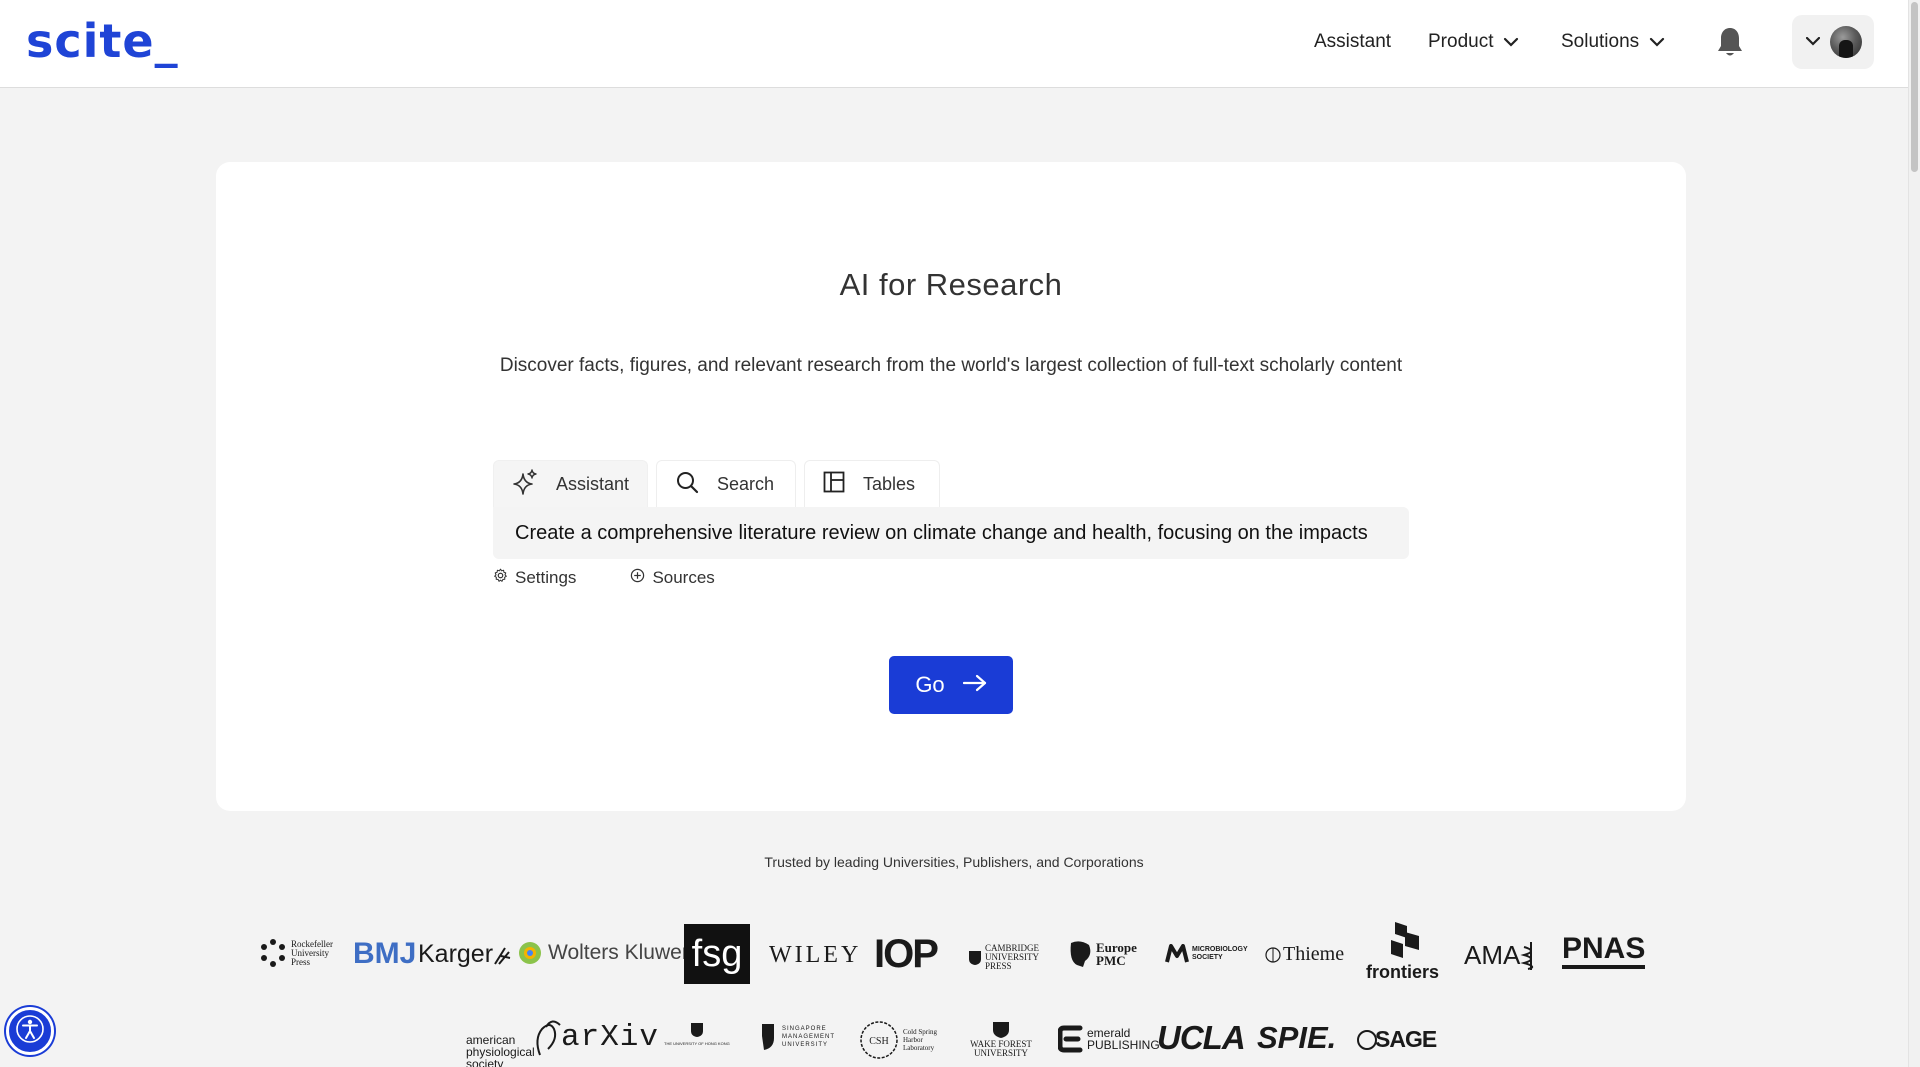 This screenshot has width=1920, height=1067. Describe the element at coordinates (1730, 44) in the screenshot. I see `notification-bell-icon` at that location.